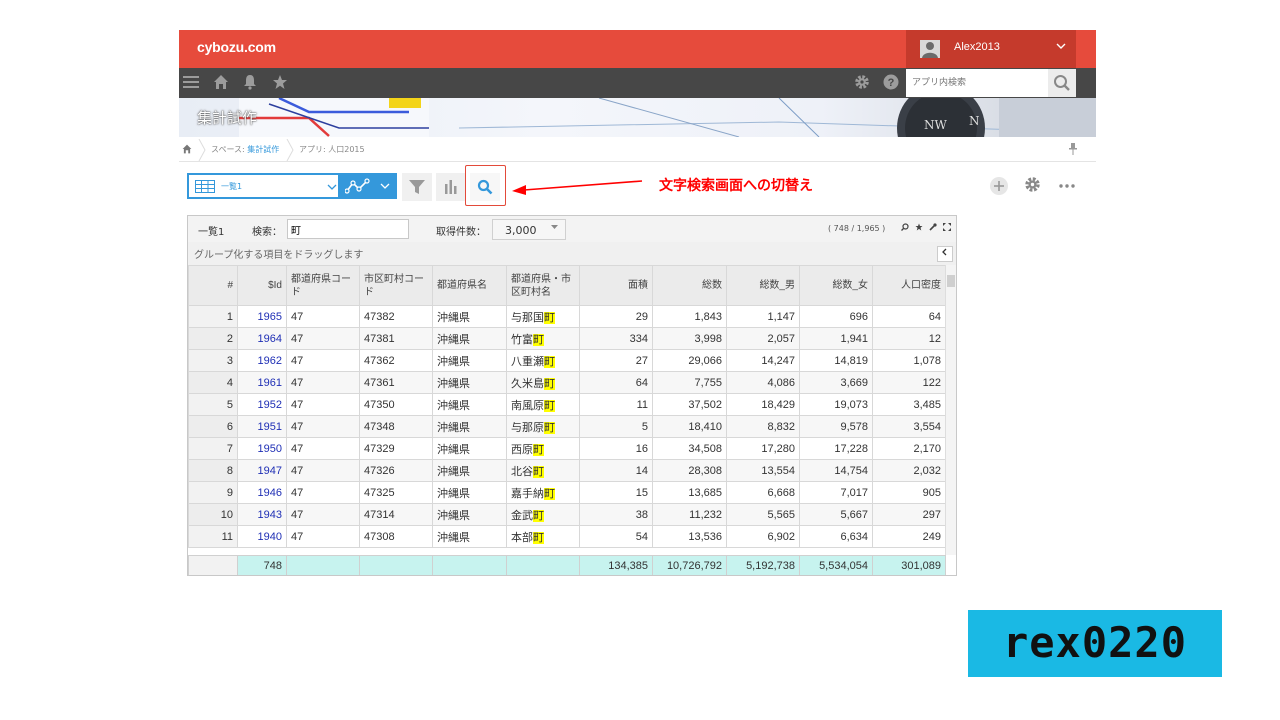 The height and width of the screenshot is (720, 1280). What do you see at coordinates (763, 285) in the screenshot?
I see `column-header-male: 総数_男` at bounding box center [763, 285].